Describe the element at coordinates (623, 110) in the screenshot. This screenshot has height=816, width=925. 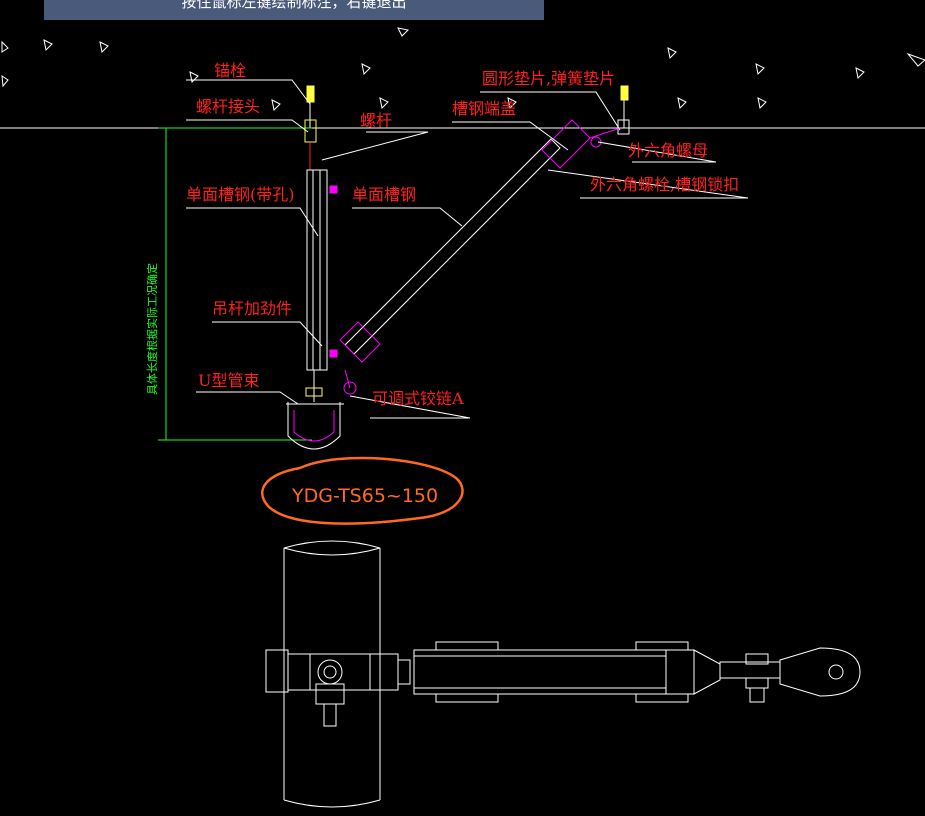
I see `right-anchor-bolt` at that location.